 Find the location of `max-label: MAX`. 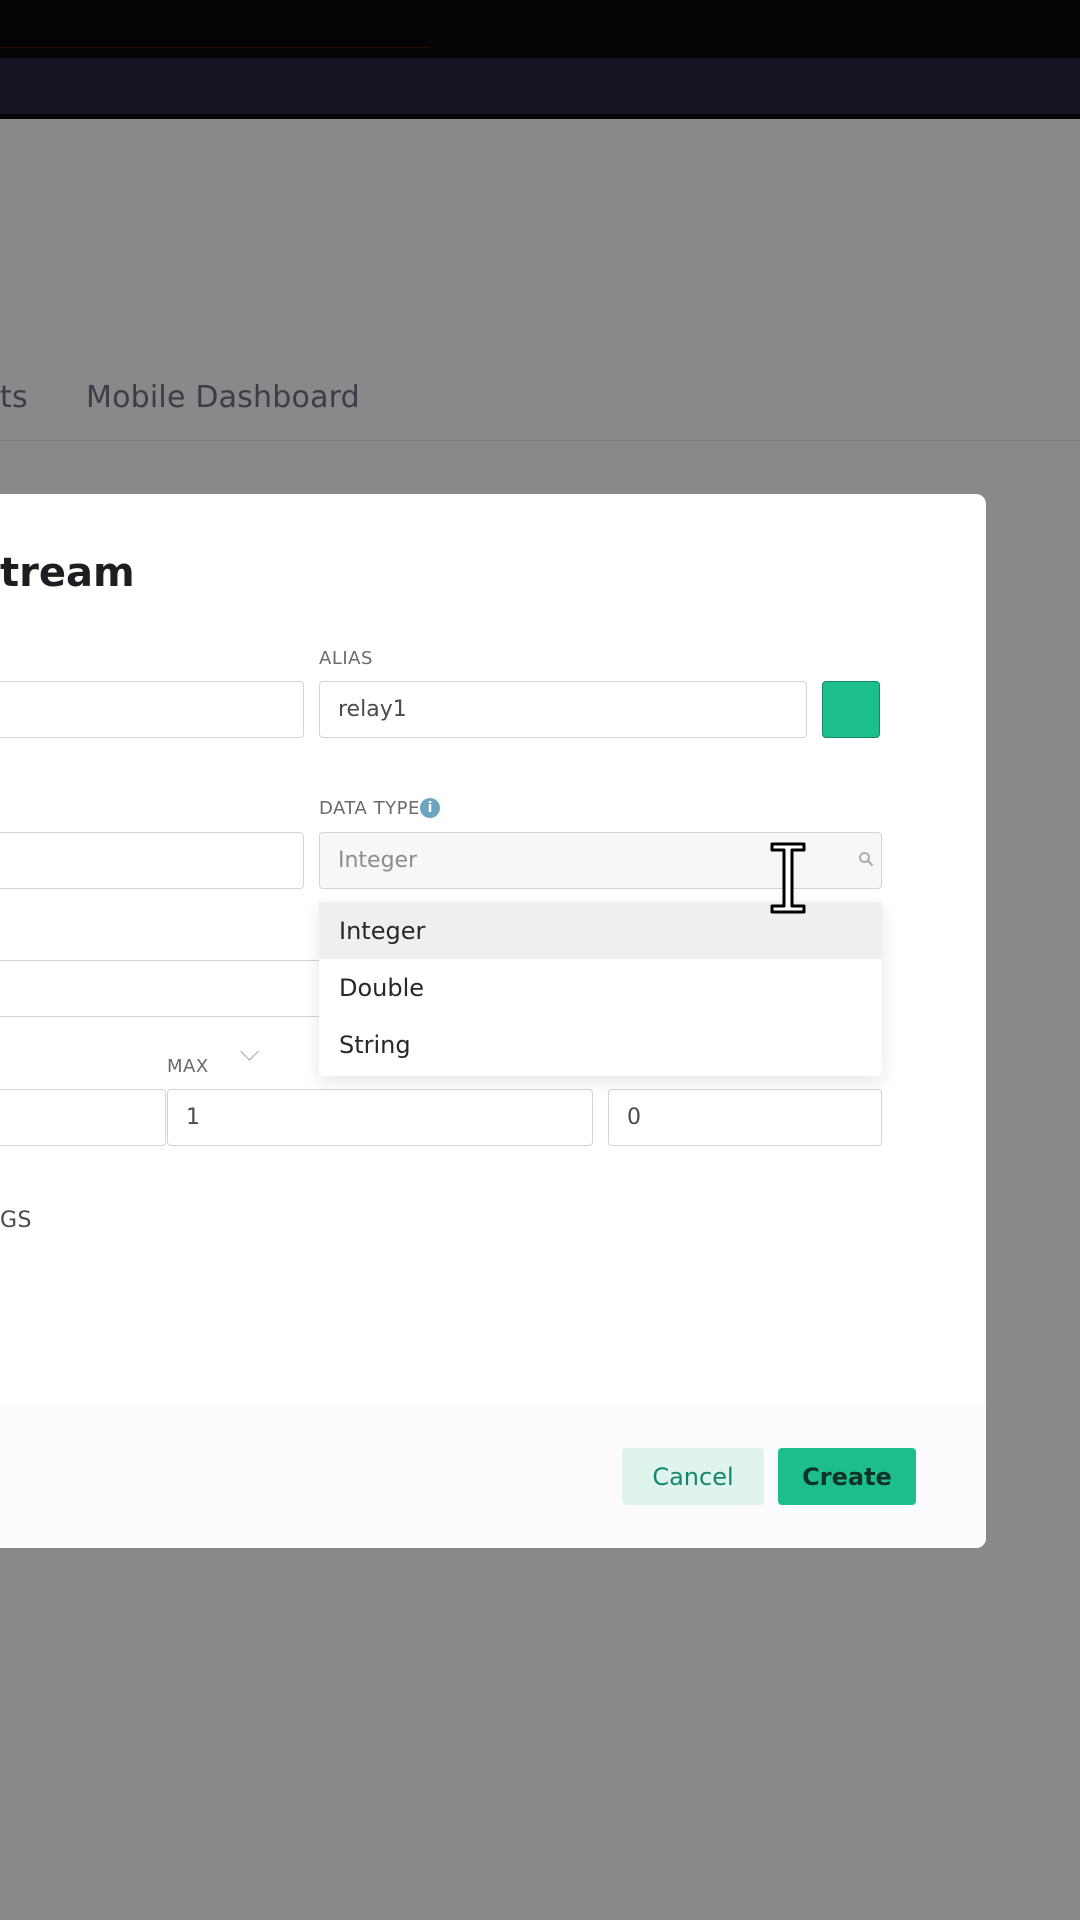

max-label: MAX is located at coordinates (188, 1066).